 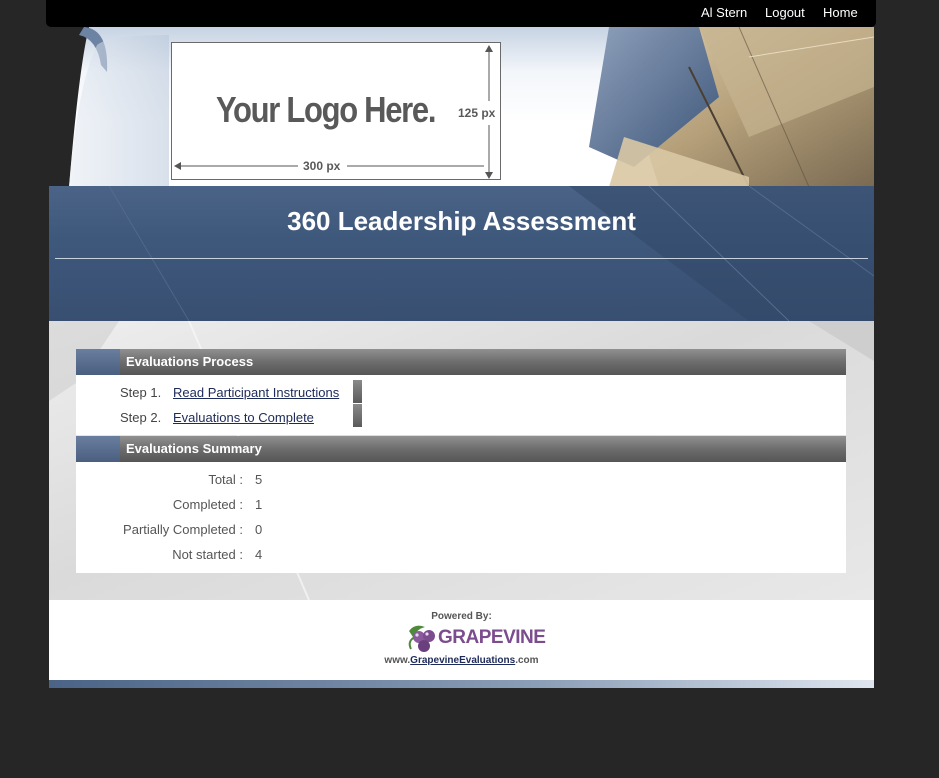 What do you see at coordinates (259, 479) in the screenshot?
I see `summary-total-value: 5` at bounding box center [259, 479].